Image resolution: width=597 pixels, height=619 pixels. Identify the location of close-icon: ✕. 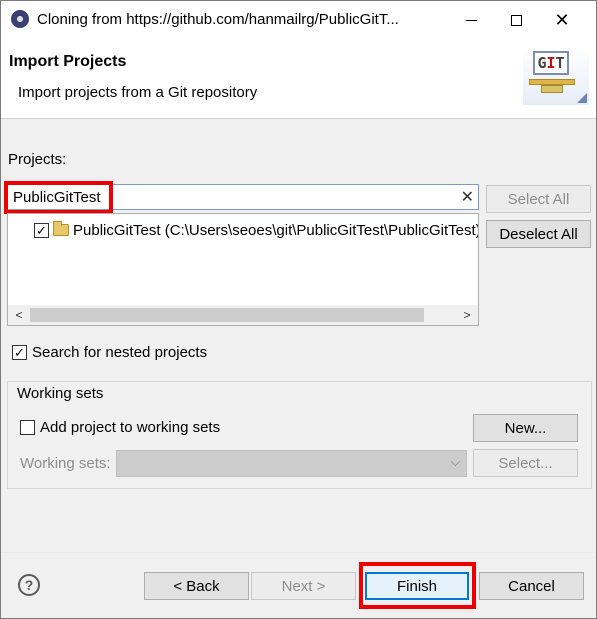
(562, 19).